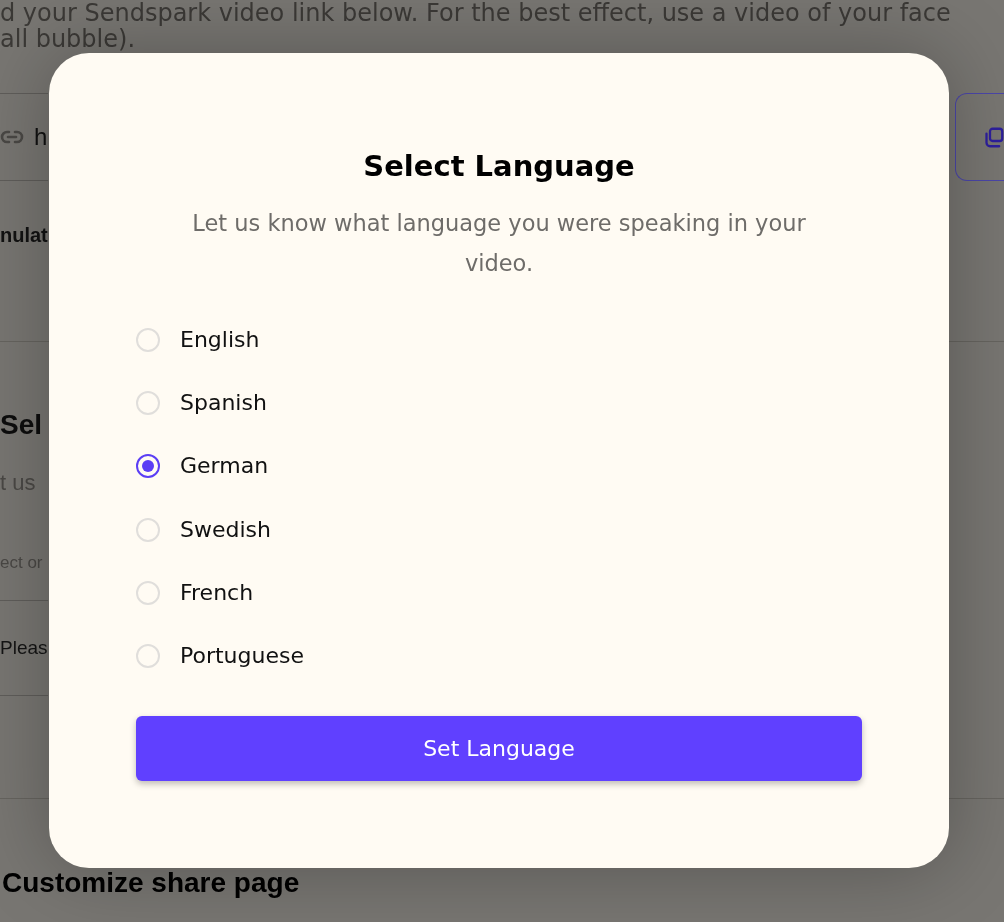 This screenshot has width=1004, height=922. What do you see at coordinates (993, 137) in the screenshot?
I see `copy-icon` at bounding box center [993, 137].